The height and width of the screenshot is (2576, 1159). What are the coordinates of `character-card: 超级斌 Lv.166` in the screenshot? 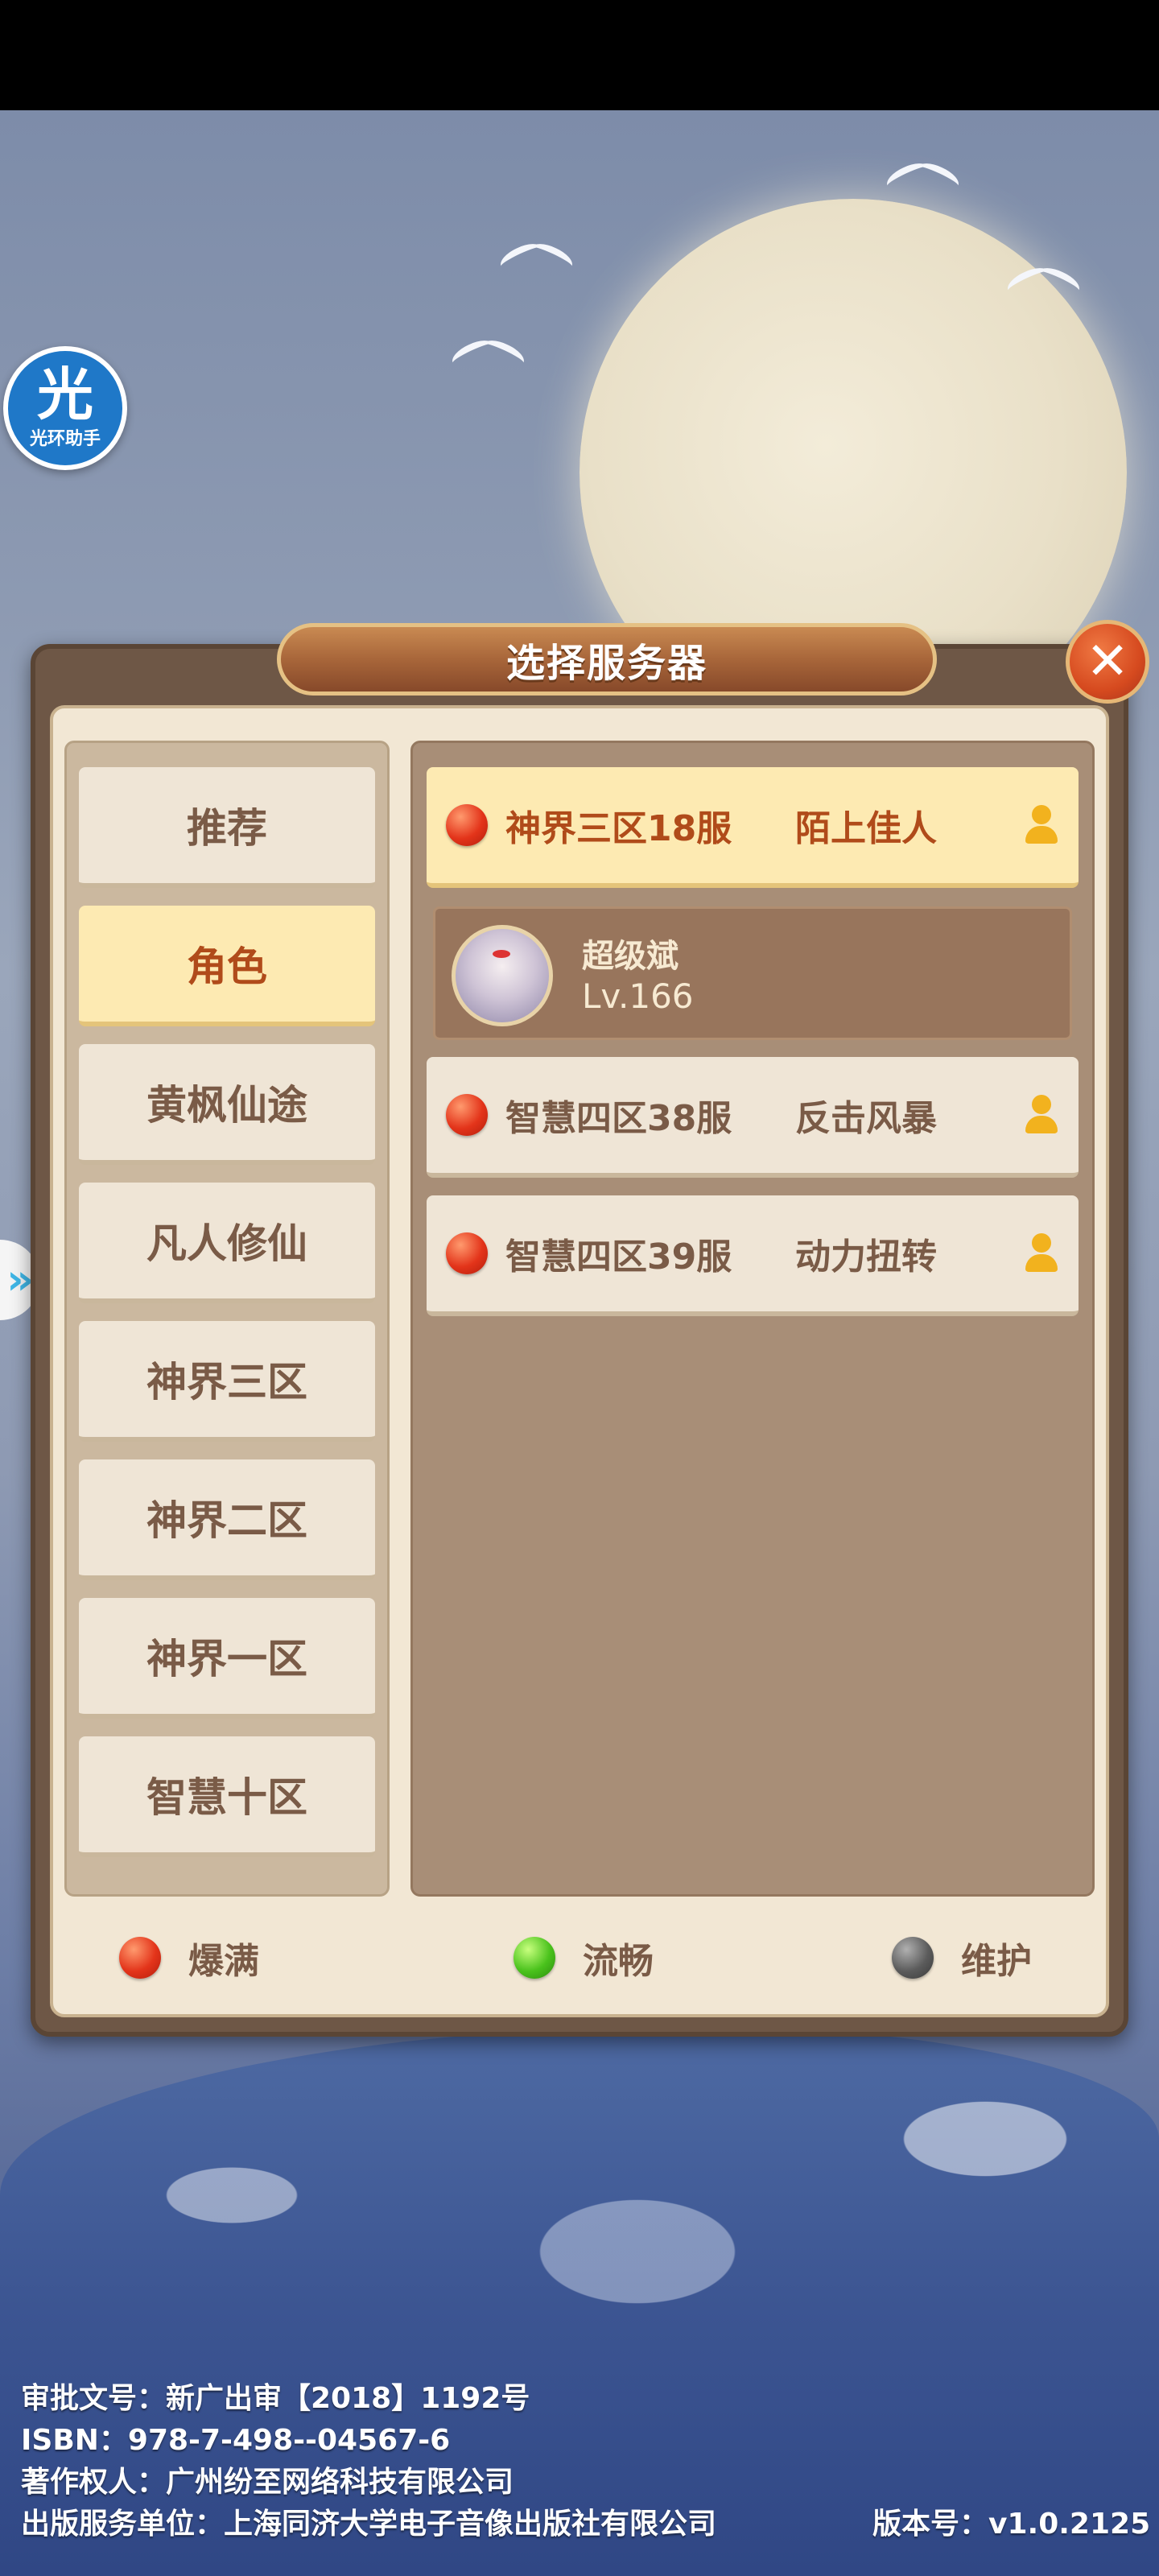 It's located at (752, 973).